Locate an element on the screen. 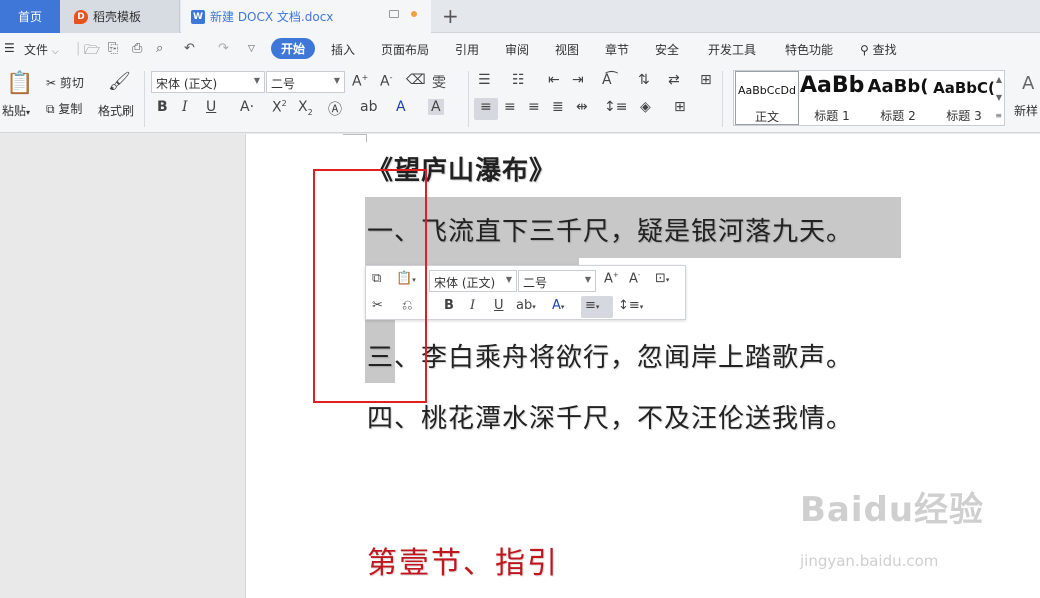  menu-page-layout: 页面布局 is located at coordinates (405, 49).